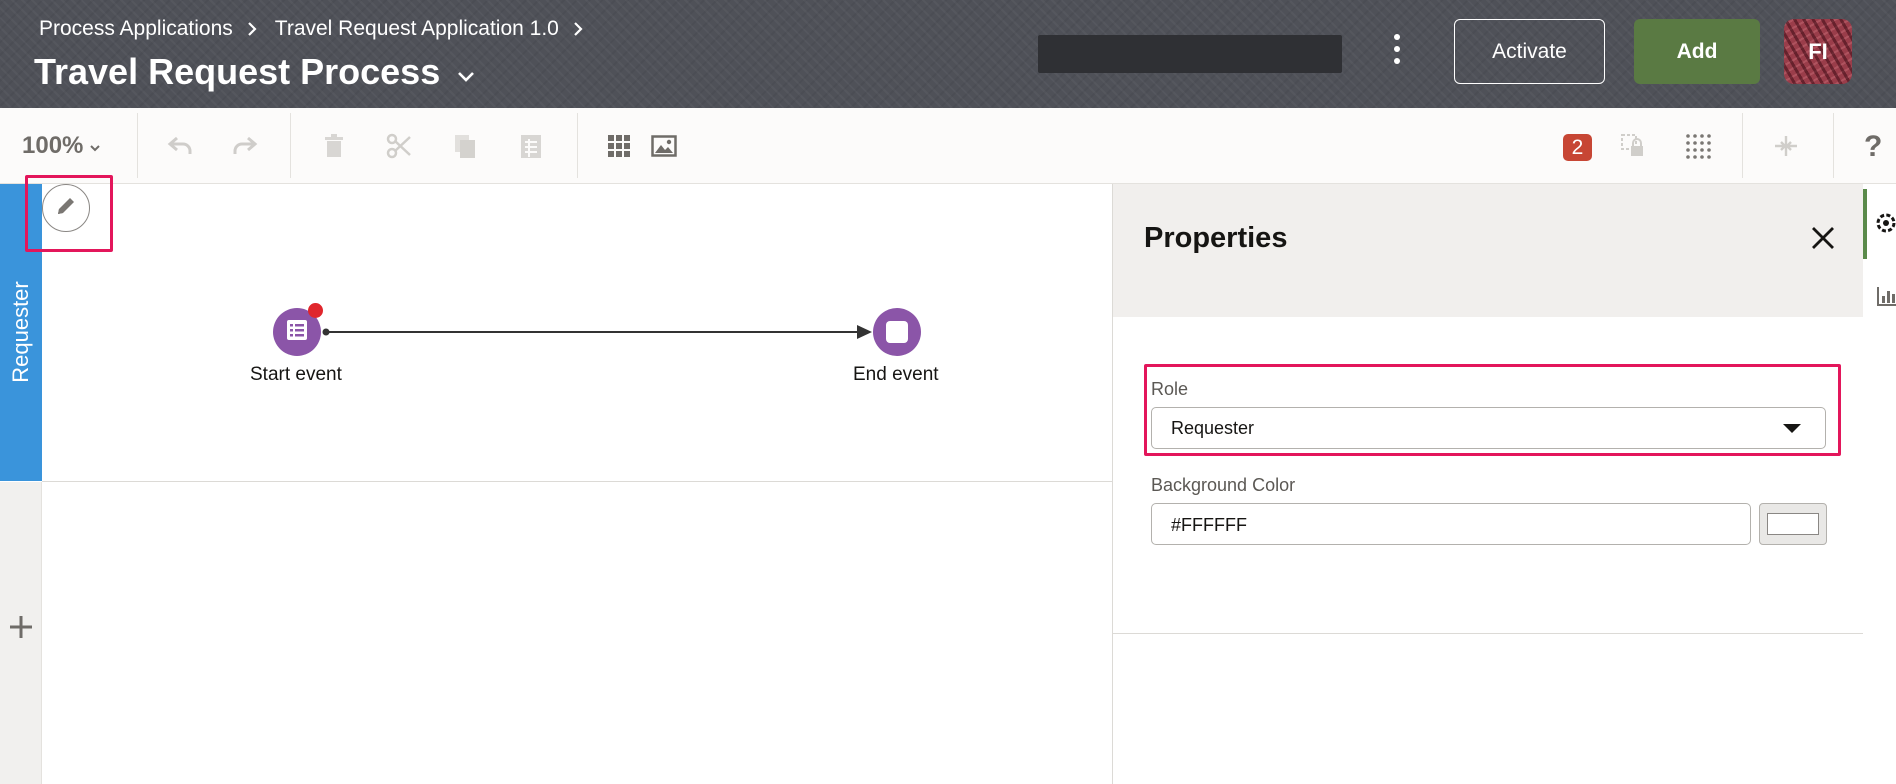 The height and width of the screenshot is (784, 1896). Describe the element at coordinates (896, 374) in the screenshot. I see `end-event-label: End event` at that location.